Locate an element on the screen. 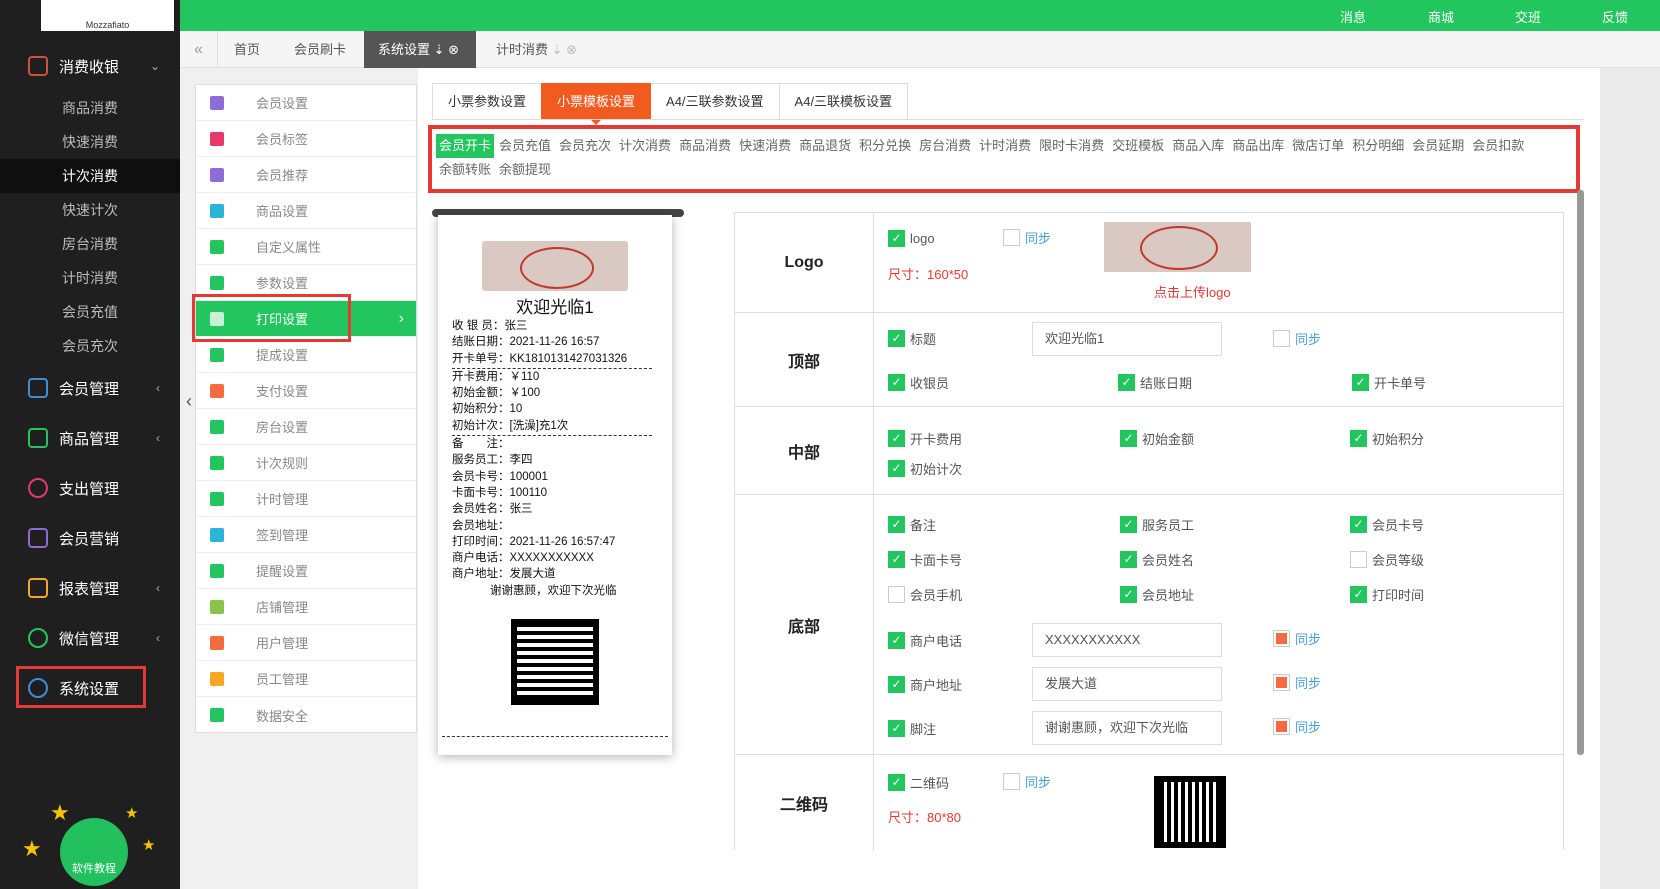  settings-custom-attr: 自定义属性 is located at coordinates (306, 247).